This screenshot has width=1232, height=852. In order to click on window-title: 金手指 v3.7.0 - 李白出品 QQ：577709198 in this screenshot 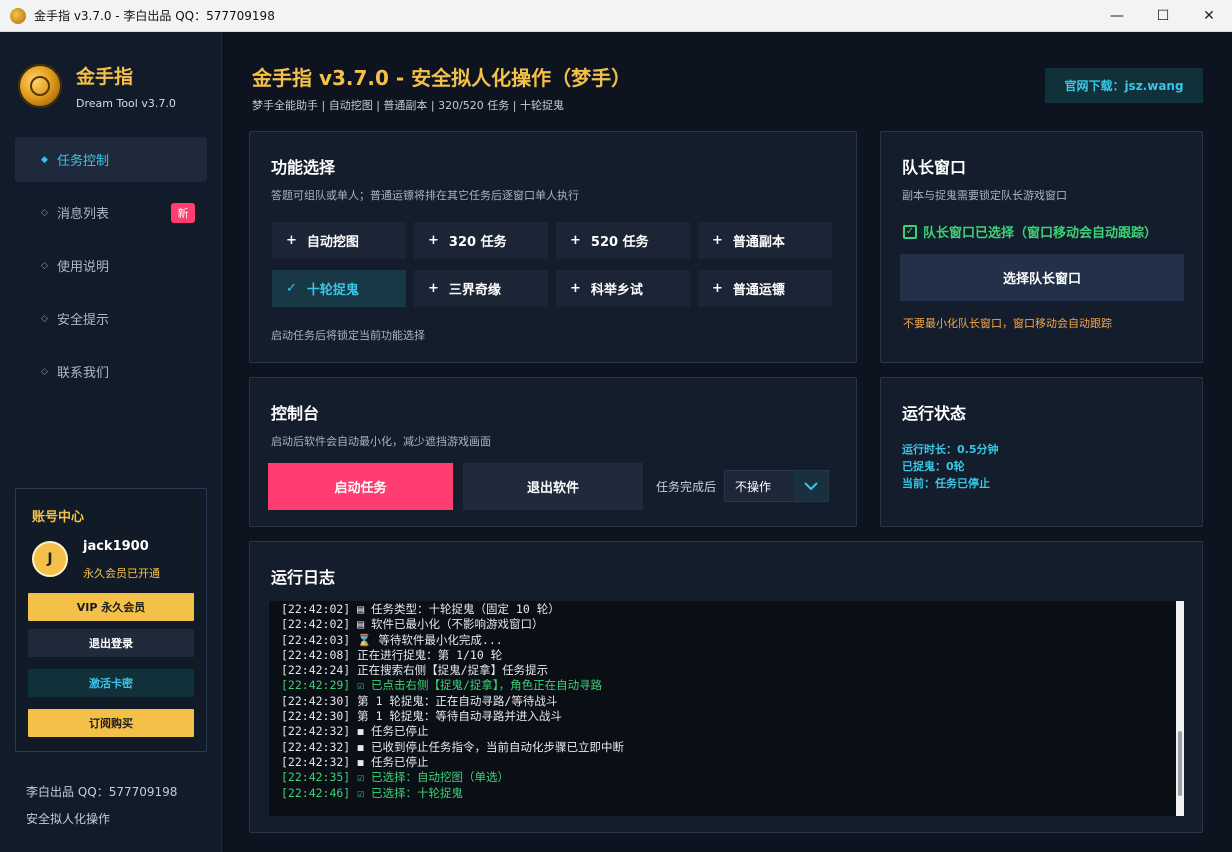, I will do `click(154, 16)`.